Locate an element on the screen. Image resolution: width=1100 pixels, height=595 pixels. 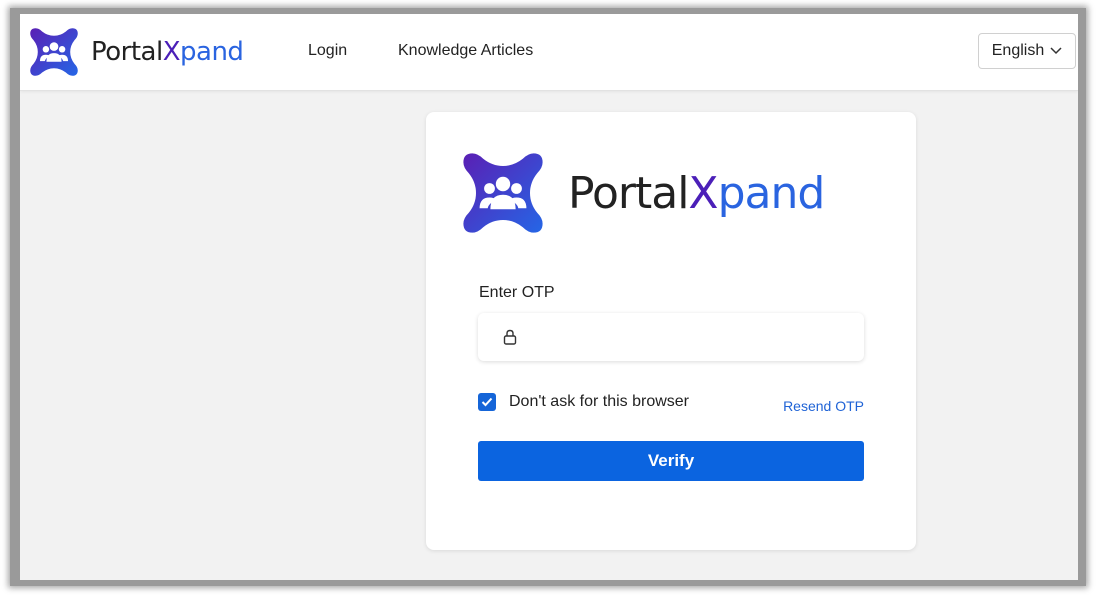
header-brand-name: PortalXpand is located at coordinates (167, 52).